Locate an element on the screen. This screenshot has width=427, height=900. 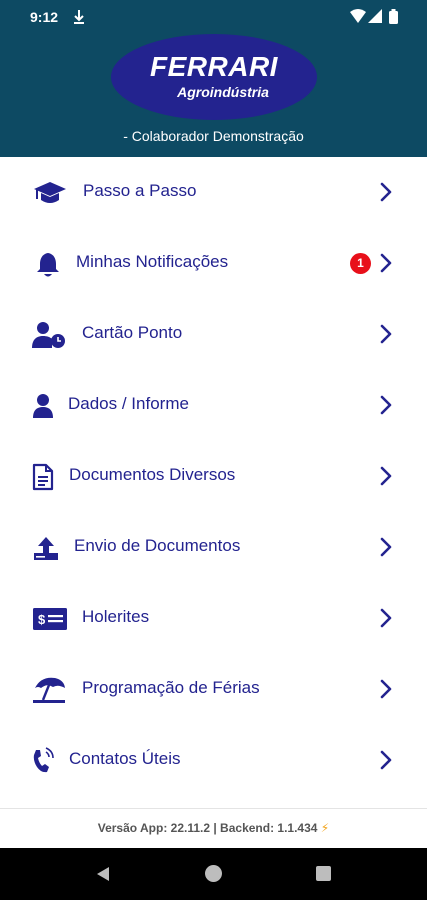
menu-item-documentos-diversos: Documentos Diversos is located at coordinates (213, 476).